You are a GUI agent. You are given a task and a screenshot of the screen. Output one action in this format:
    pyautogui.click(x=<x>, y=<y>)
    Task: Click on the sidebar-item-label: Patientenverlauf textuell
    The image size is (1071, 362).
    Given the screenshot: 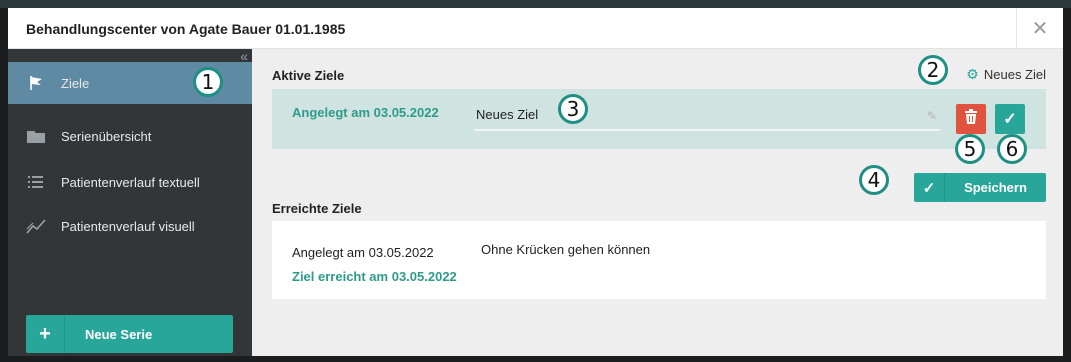 What is the action you would take?
    pyautogui.click(x=130, y=182)
    